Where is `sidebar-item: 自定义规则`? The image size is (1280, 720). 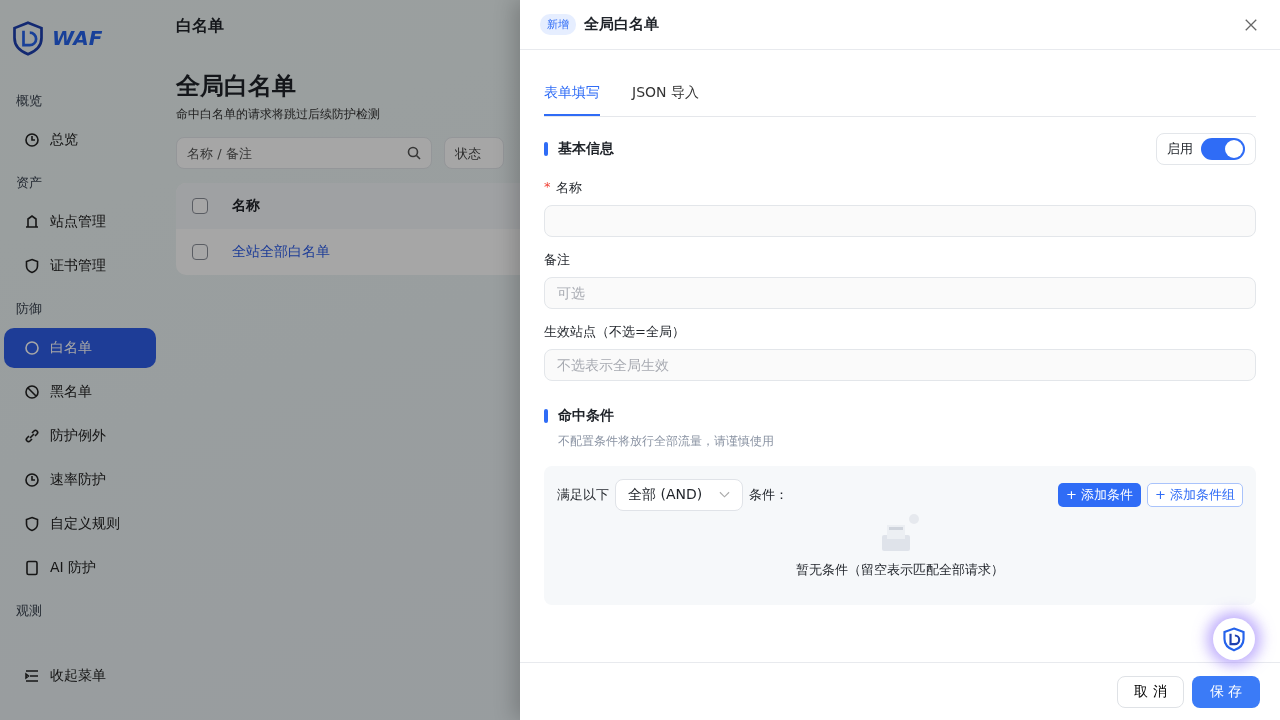
sidebar-item: 自定义规则 is located at coordinates (80, 524).